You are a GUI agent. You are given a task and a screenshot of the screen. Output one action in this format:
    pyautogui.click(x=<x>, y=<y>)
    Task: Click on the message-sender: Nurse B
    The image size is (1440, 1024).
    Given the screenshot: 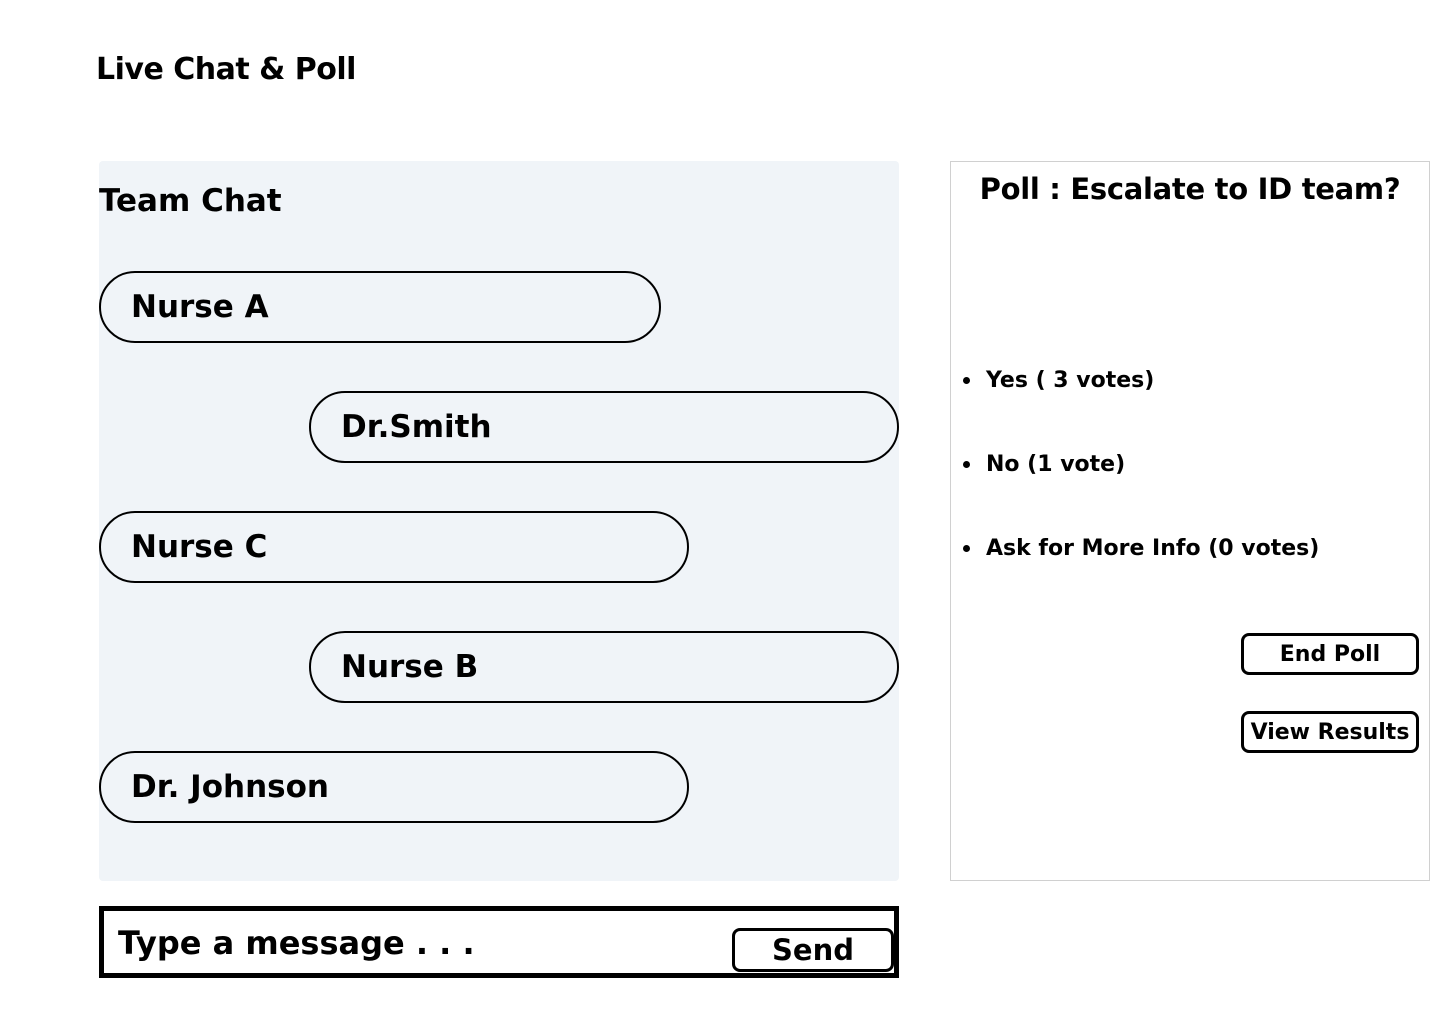 What is the action you would take?
    pyautogui.click(x=410, y=667)
    